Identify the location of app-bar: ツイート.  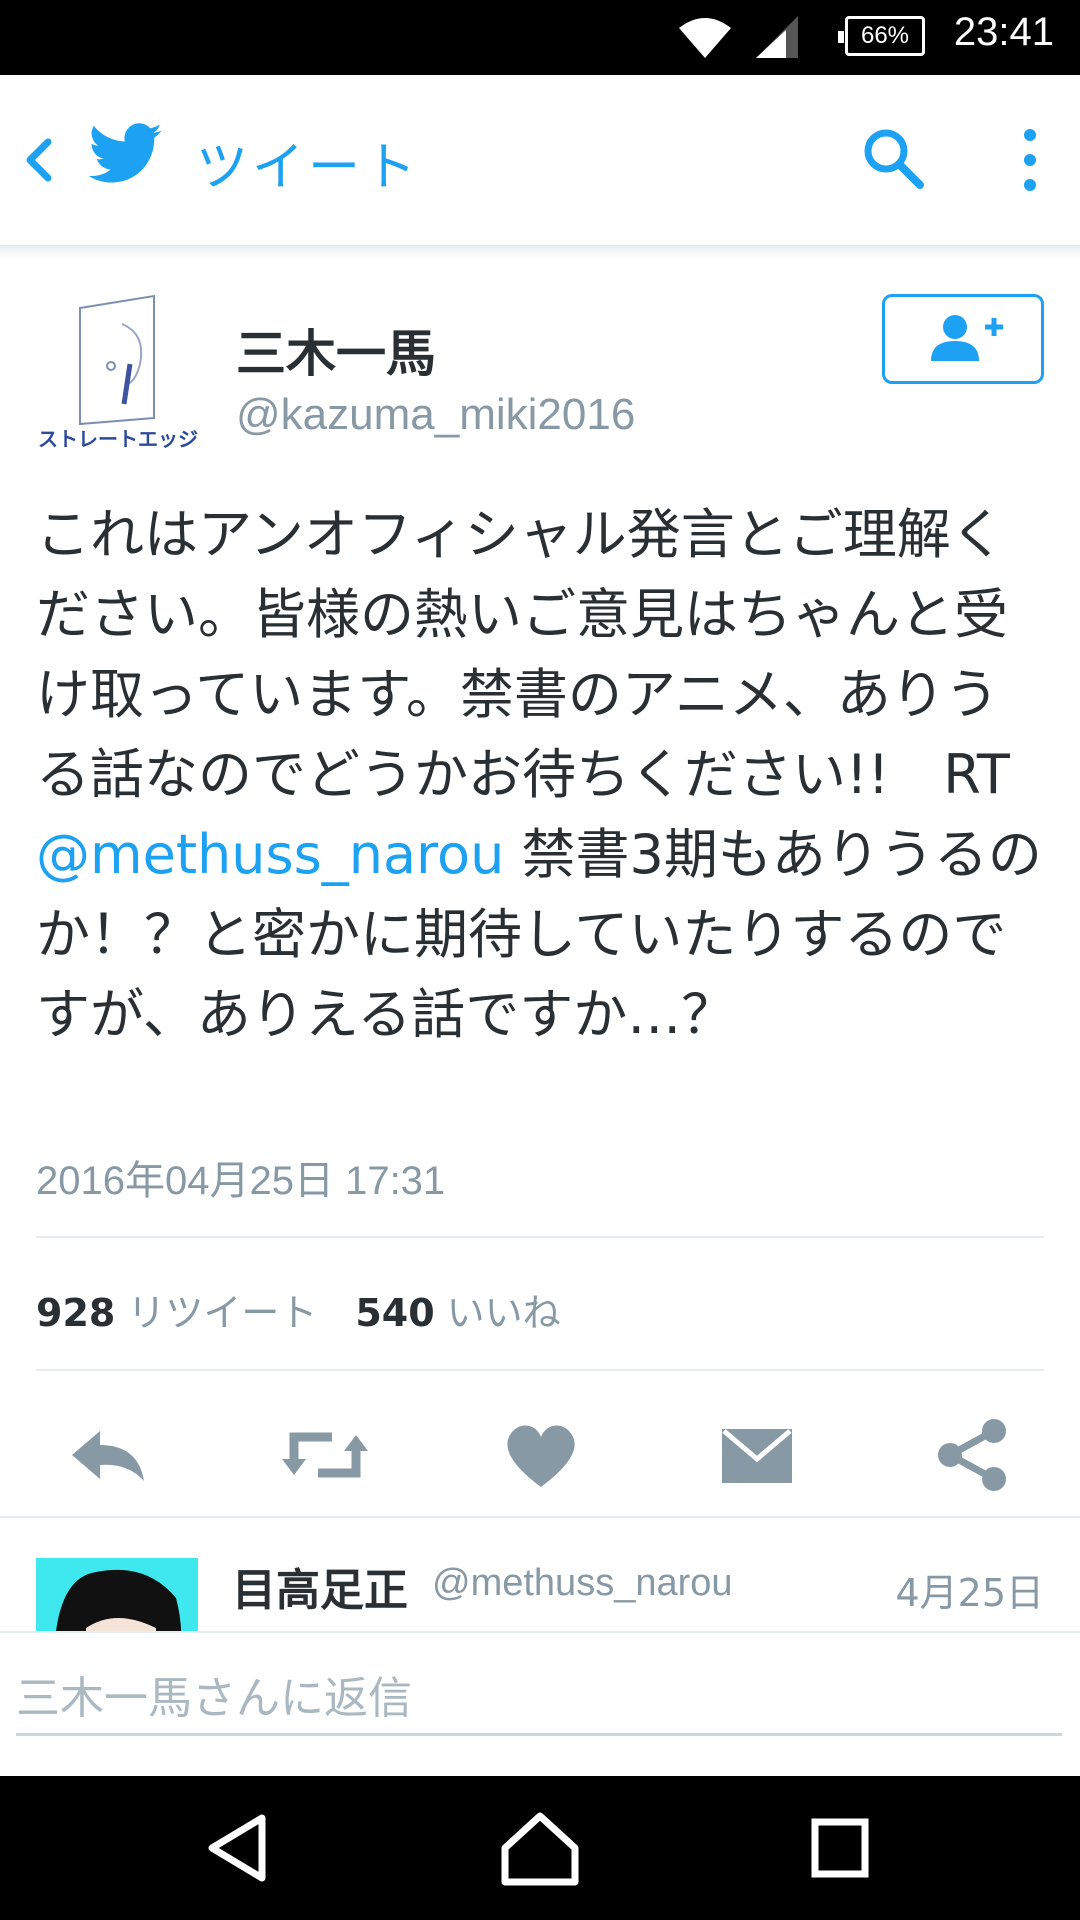
(540, 161).